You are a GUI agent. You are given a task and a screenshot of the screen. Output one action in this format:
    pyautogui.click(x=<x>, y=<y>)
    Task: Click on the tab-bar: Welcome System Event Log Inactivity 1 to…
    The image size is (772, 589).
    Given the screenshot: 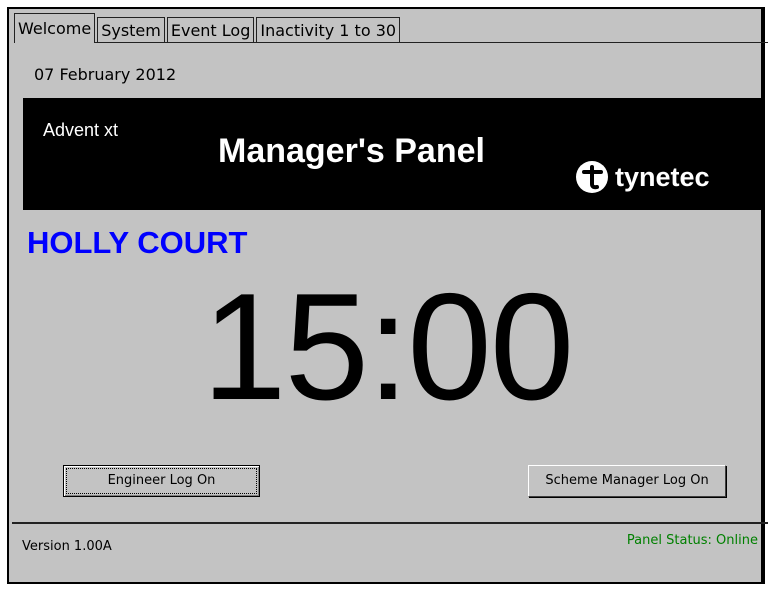 What is the action you would take?
    pyautogui.click(x=208, y=26)
    